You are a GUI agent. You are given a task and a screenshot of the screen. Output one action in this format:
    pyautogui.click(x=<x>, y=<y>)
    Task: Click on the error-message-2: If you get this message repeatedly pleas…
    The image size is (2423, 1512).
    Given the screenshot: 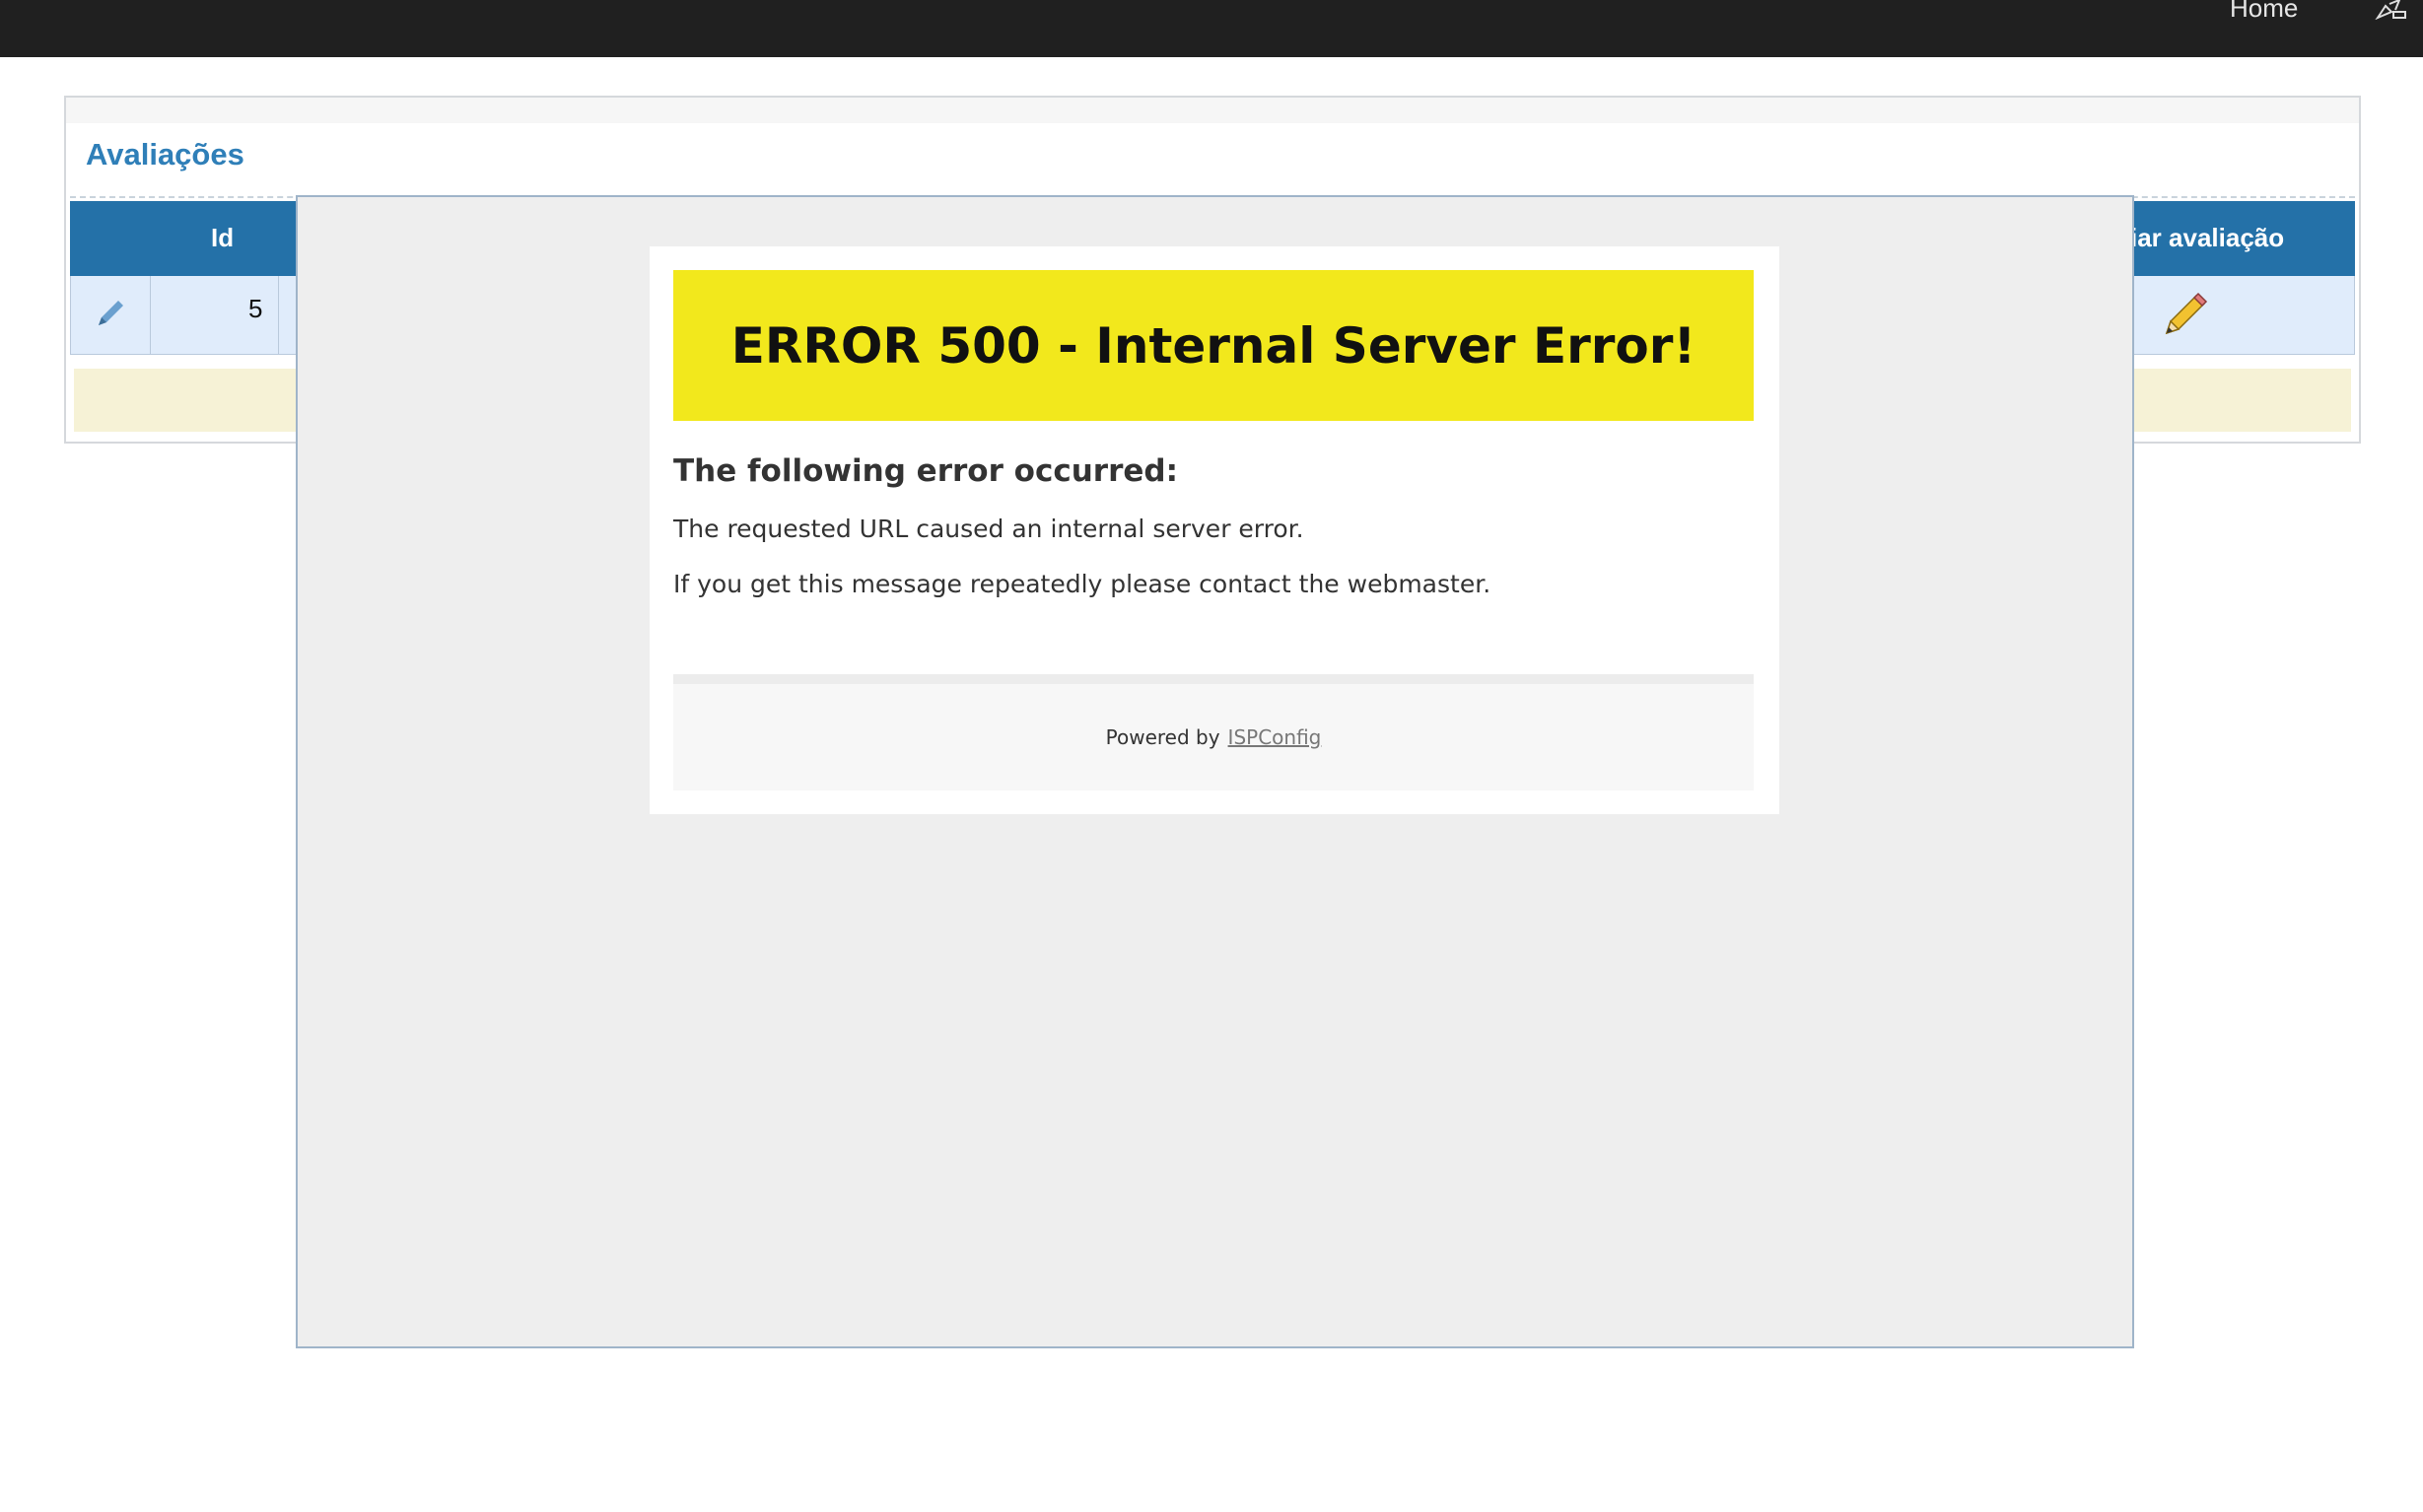 What is the action you would take?
    pyautogui.click(x=1082, y=584)
    